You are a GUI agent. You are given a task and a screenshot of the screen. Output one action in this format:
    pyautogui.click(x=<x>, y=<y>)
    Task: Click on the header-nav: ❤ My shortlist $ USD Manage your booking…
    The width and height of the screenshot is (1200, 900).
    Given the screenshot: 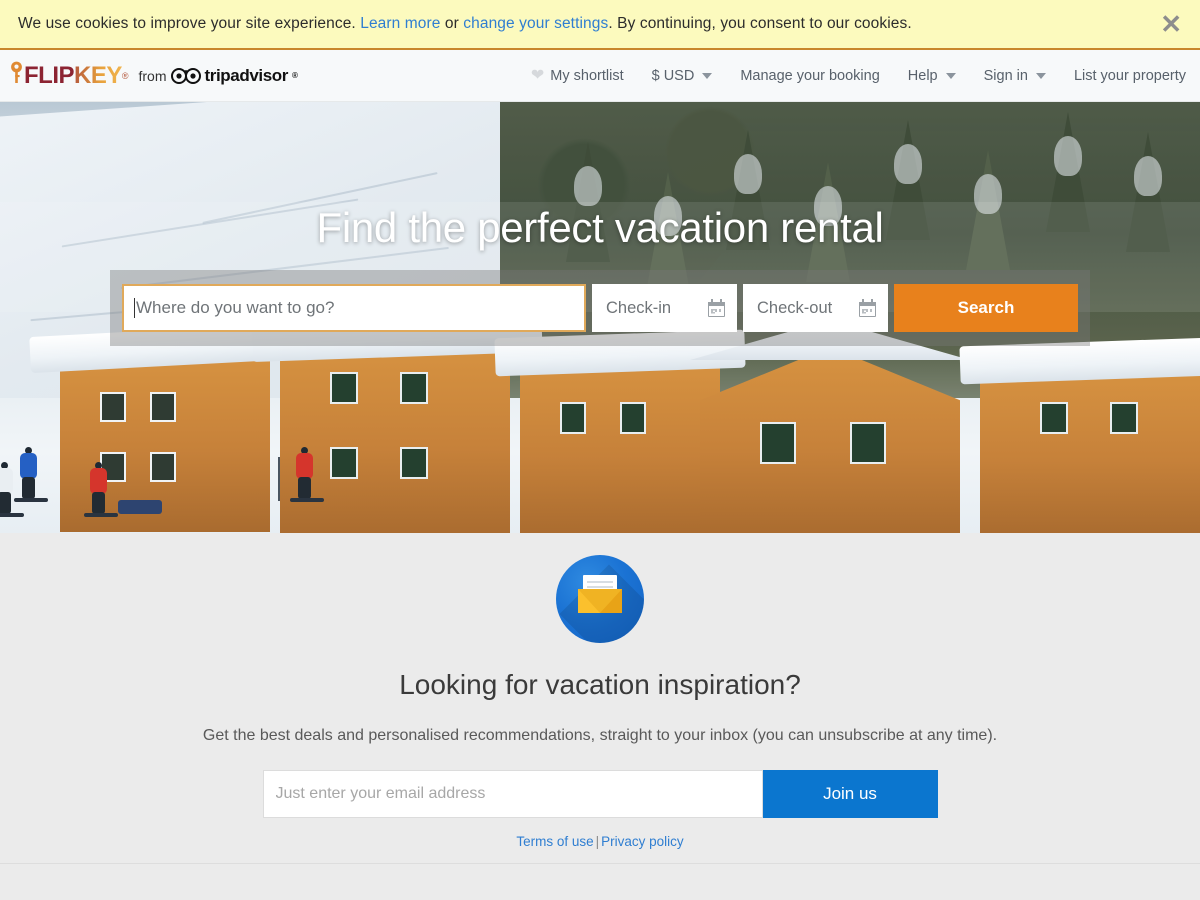 What is the action you would take?
    pyautogui.click(x=851, y=75)
    